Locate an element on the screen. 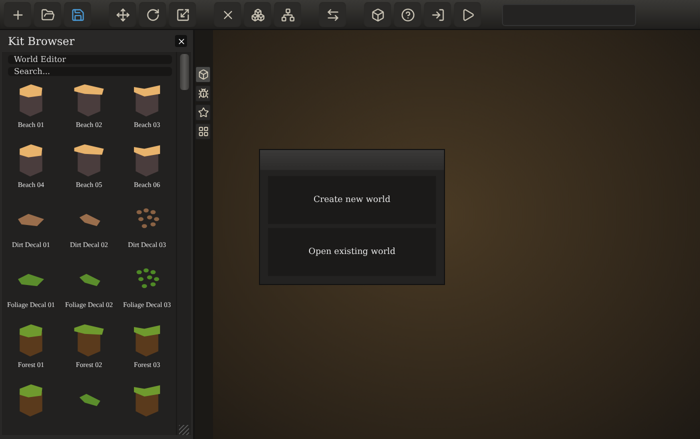  move-icon is located at coordinates (123, 15).